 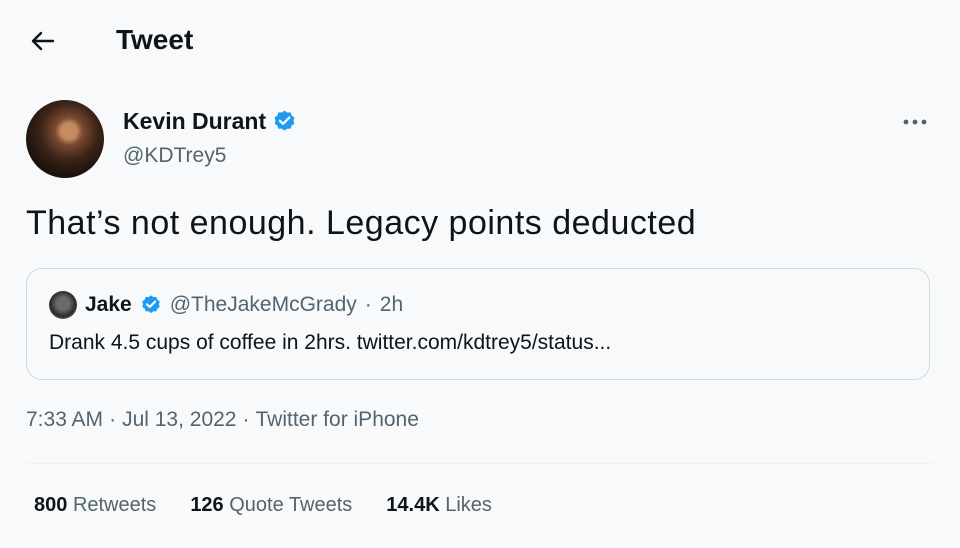 I want to click on quote-tweets-stat: 126 Quote Tweets, so click(x=271, y=505).